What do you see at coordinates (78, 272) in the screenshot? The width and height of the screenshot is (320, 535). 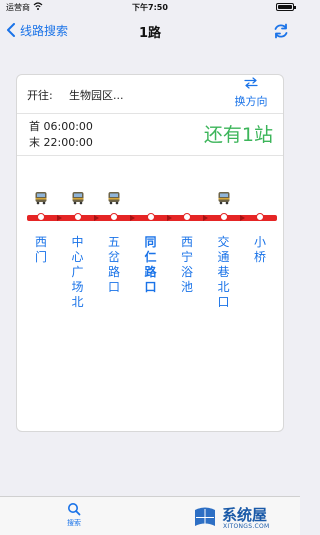 I see `stop-name: 中心广场北` at bounding box center [78, 272].